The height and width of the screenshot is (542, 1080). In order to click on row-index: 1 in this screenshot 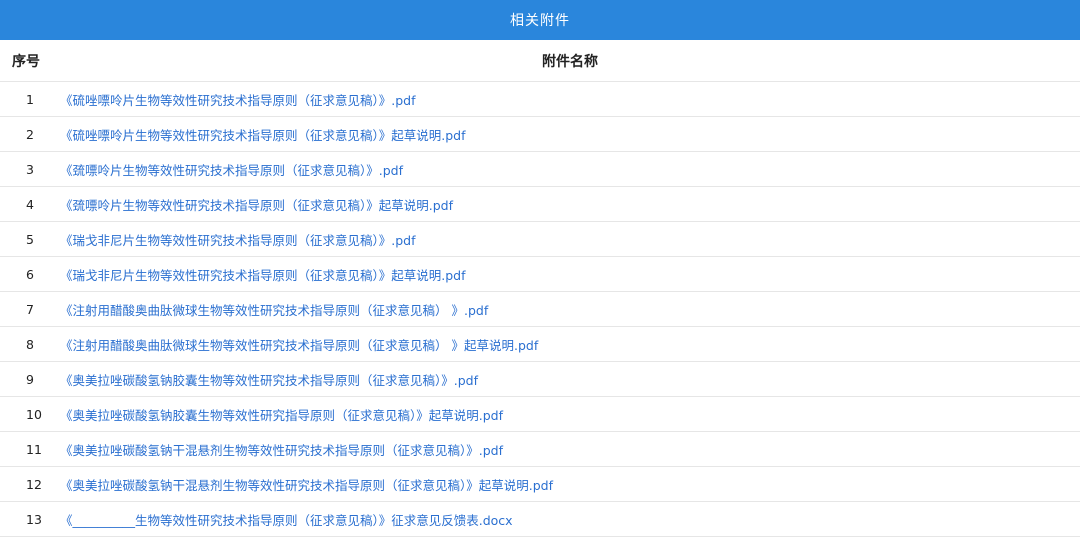, I will do `click(30, 99)`.